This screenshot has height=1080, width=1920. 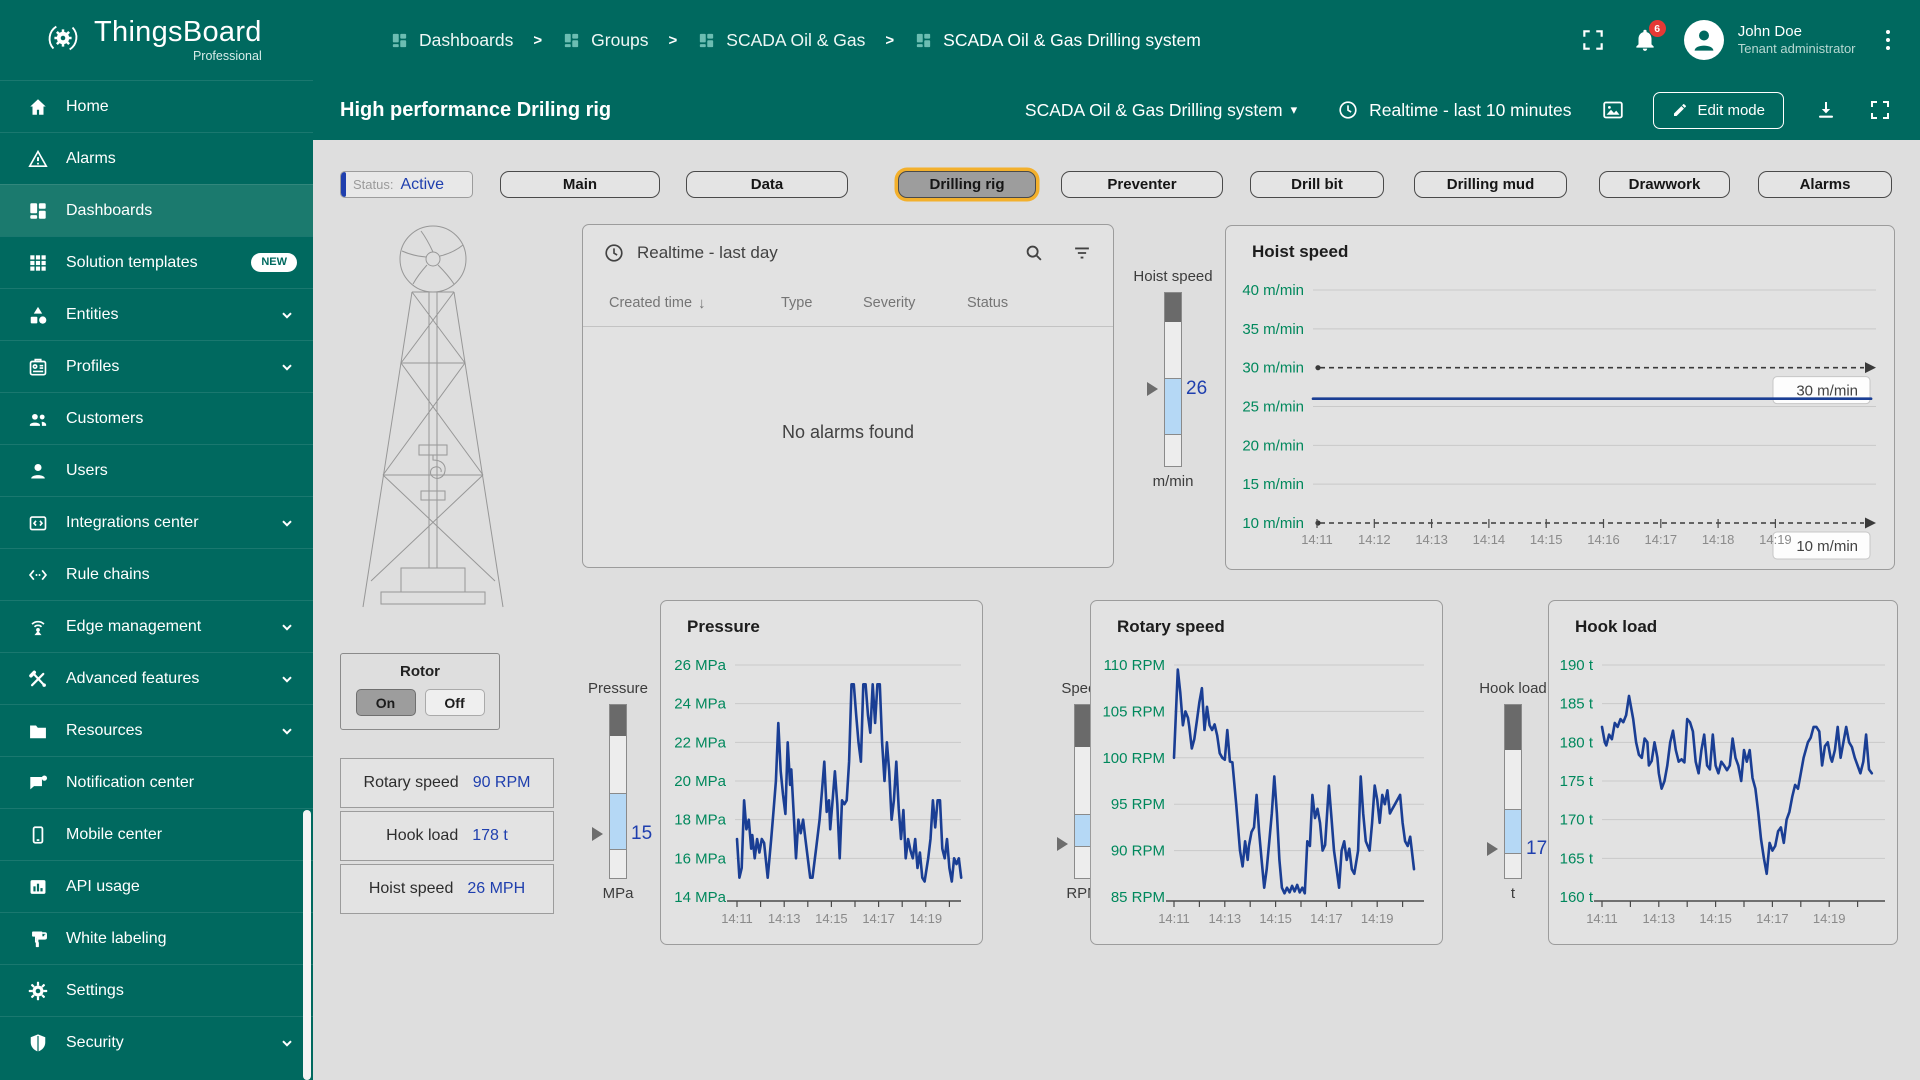 I want to click on sidebar-item-security: Security, so click(x=156, y=1042).